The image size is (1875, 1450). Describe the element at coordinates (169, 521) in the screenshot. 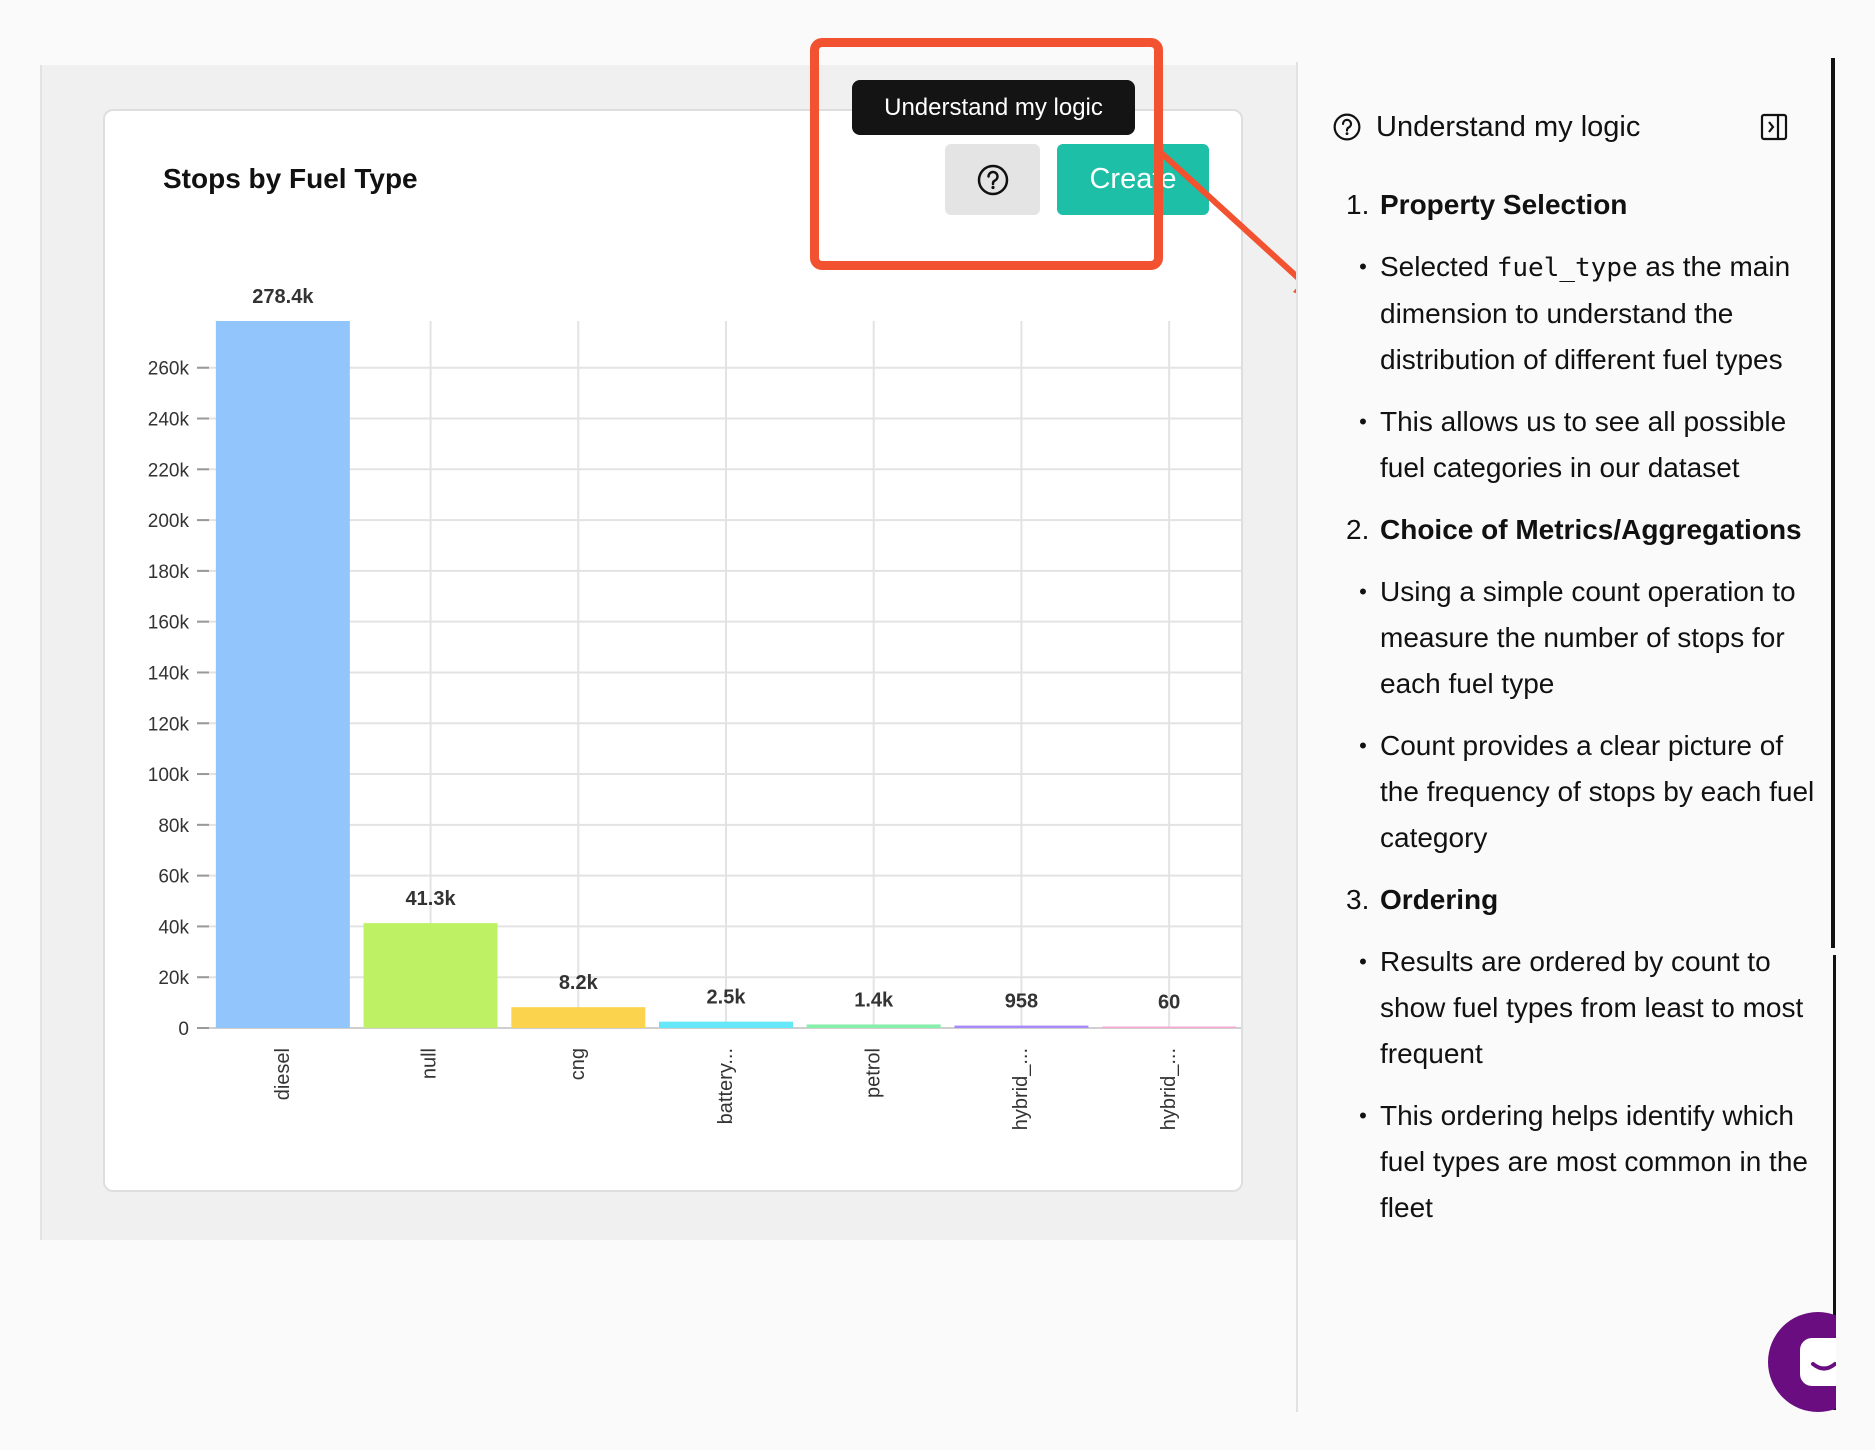

I see `y-tick-label: 200k` at that location.